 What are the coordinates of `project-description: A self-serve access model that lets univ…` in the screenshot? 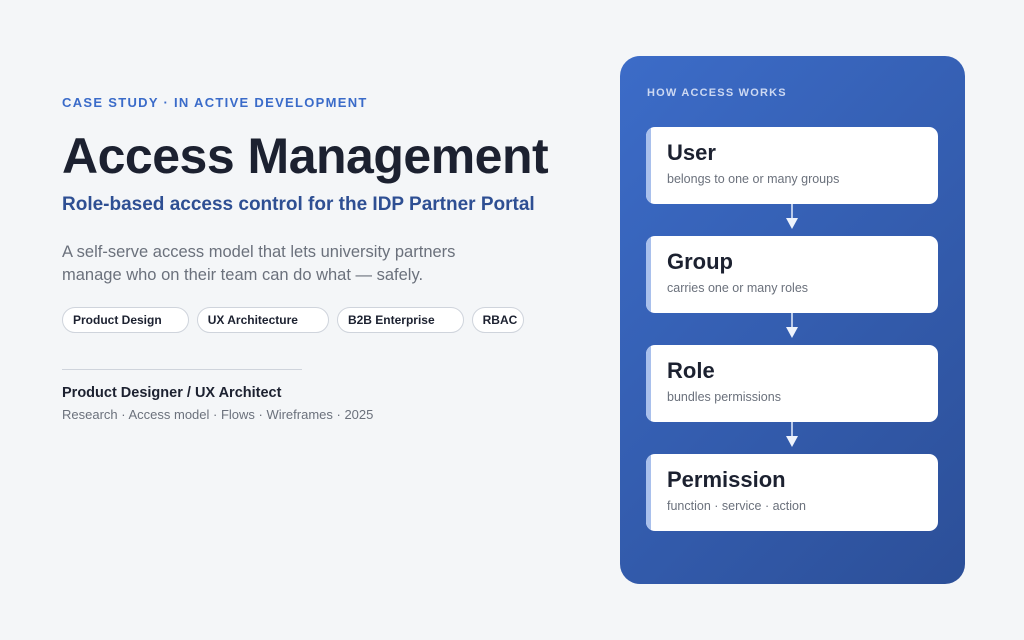 It's located at (259, 263).